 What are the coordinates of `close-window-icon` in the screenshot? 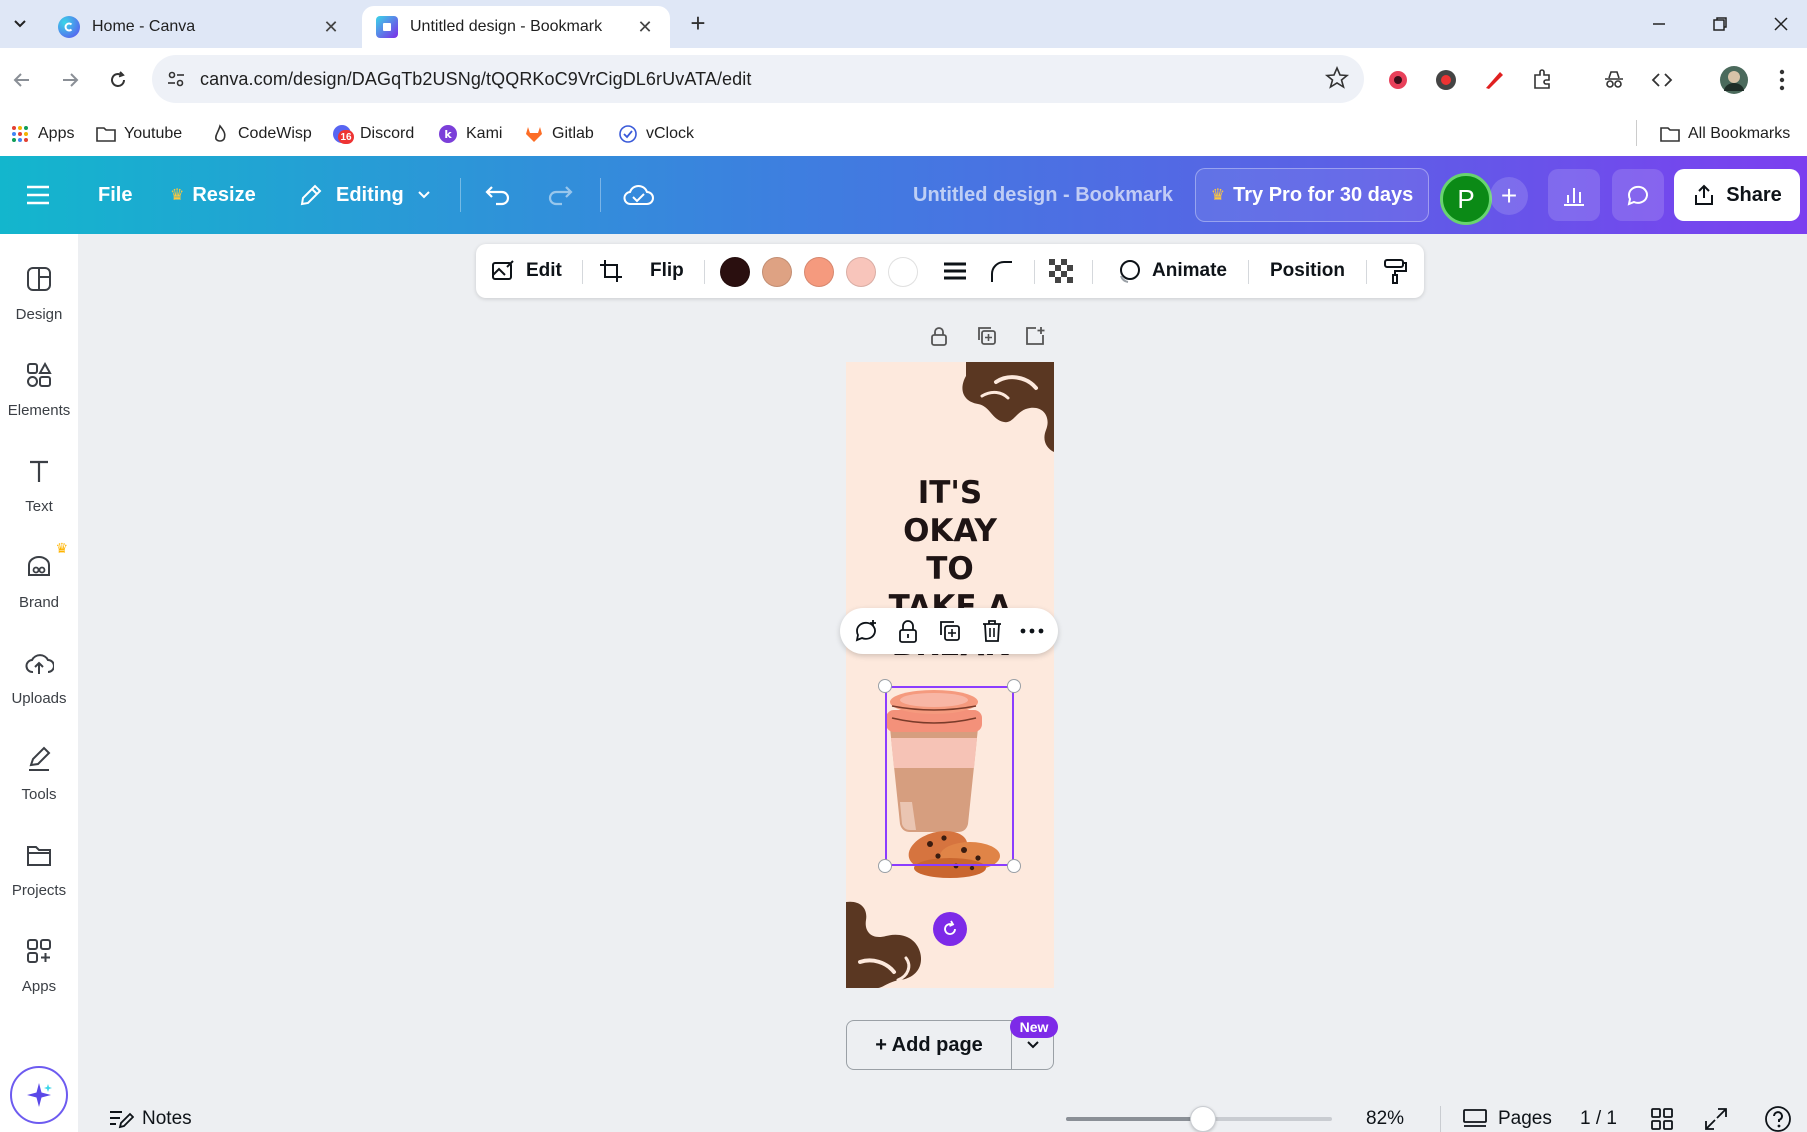 It's located at (1781, 24).